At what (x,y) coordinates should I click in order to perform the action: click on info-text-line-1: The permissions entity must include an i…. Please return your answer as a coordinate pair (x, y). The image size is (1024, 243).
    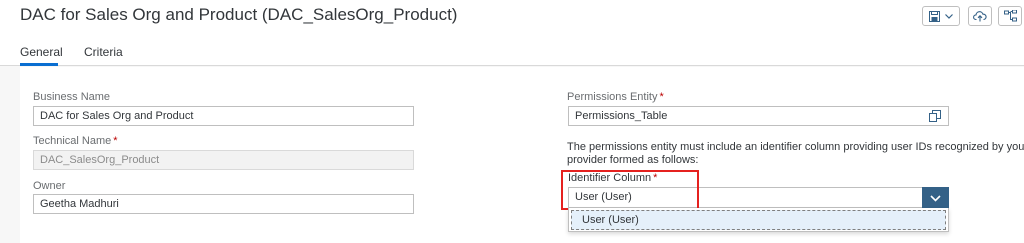
    Looking at the image, I should click on (795, 147).